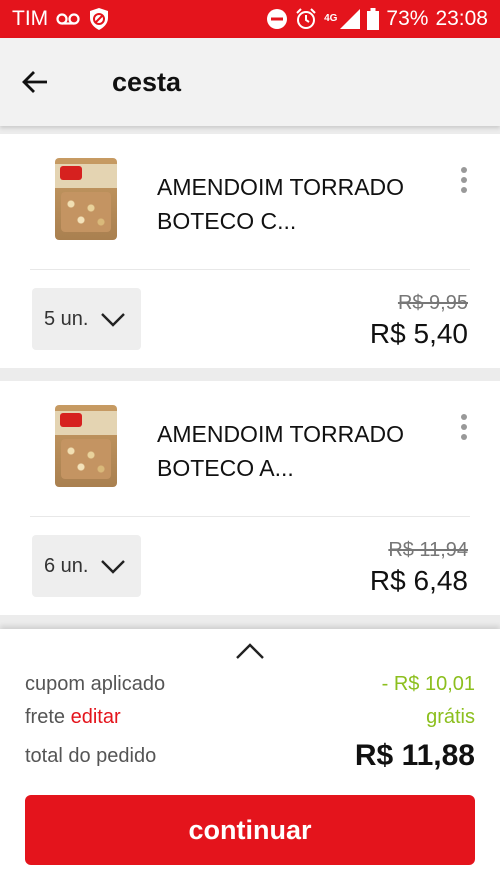  What do you see at coordinates (30, 18) in the screenshot?
I see `carrier-label: TIM` at bounding box center [30, 18].